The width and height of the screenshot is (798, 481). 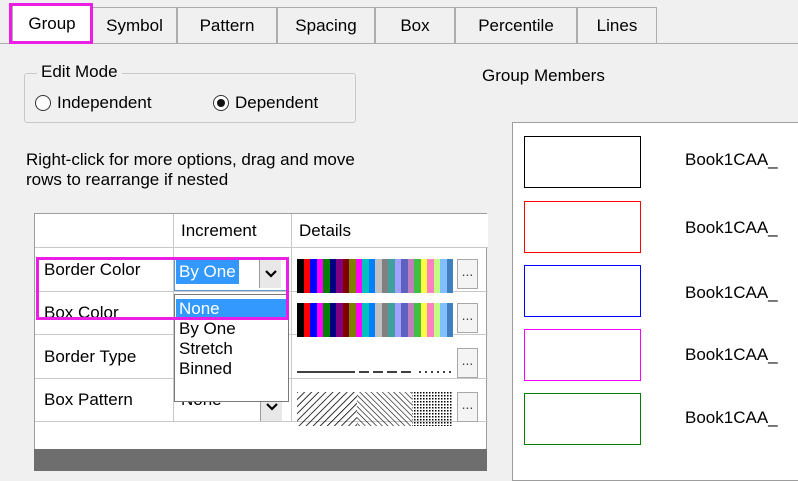 What do you see at coordinates (221, 103) in the screenshot?
I see `radio-circle-dependent` at bounding box center [221, 103].